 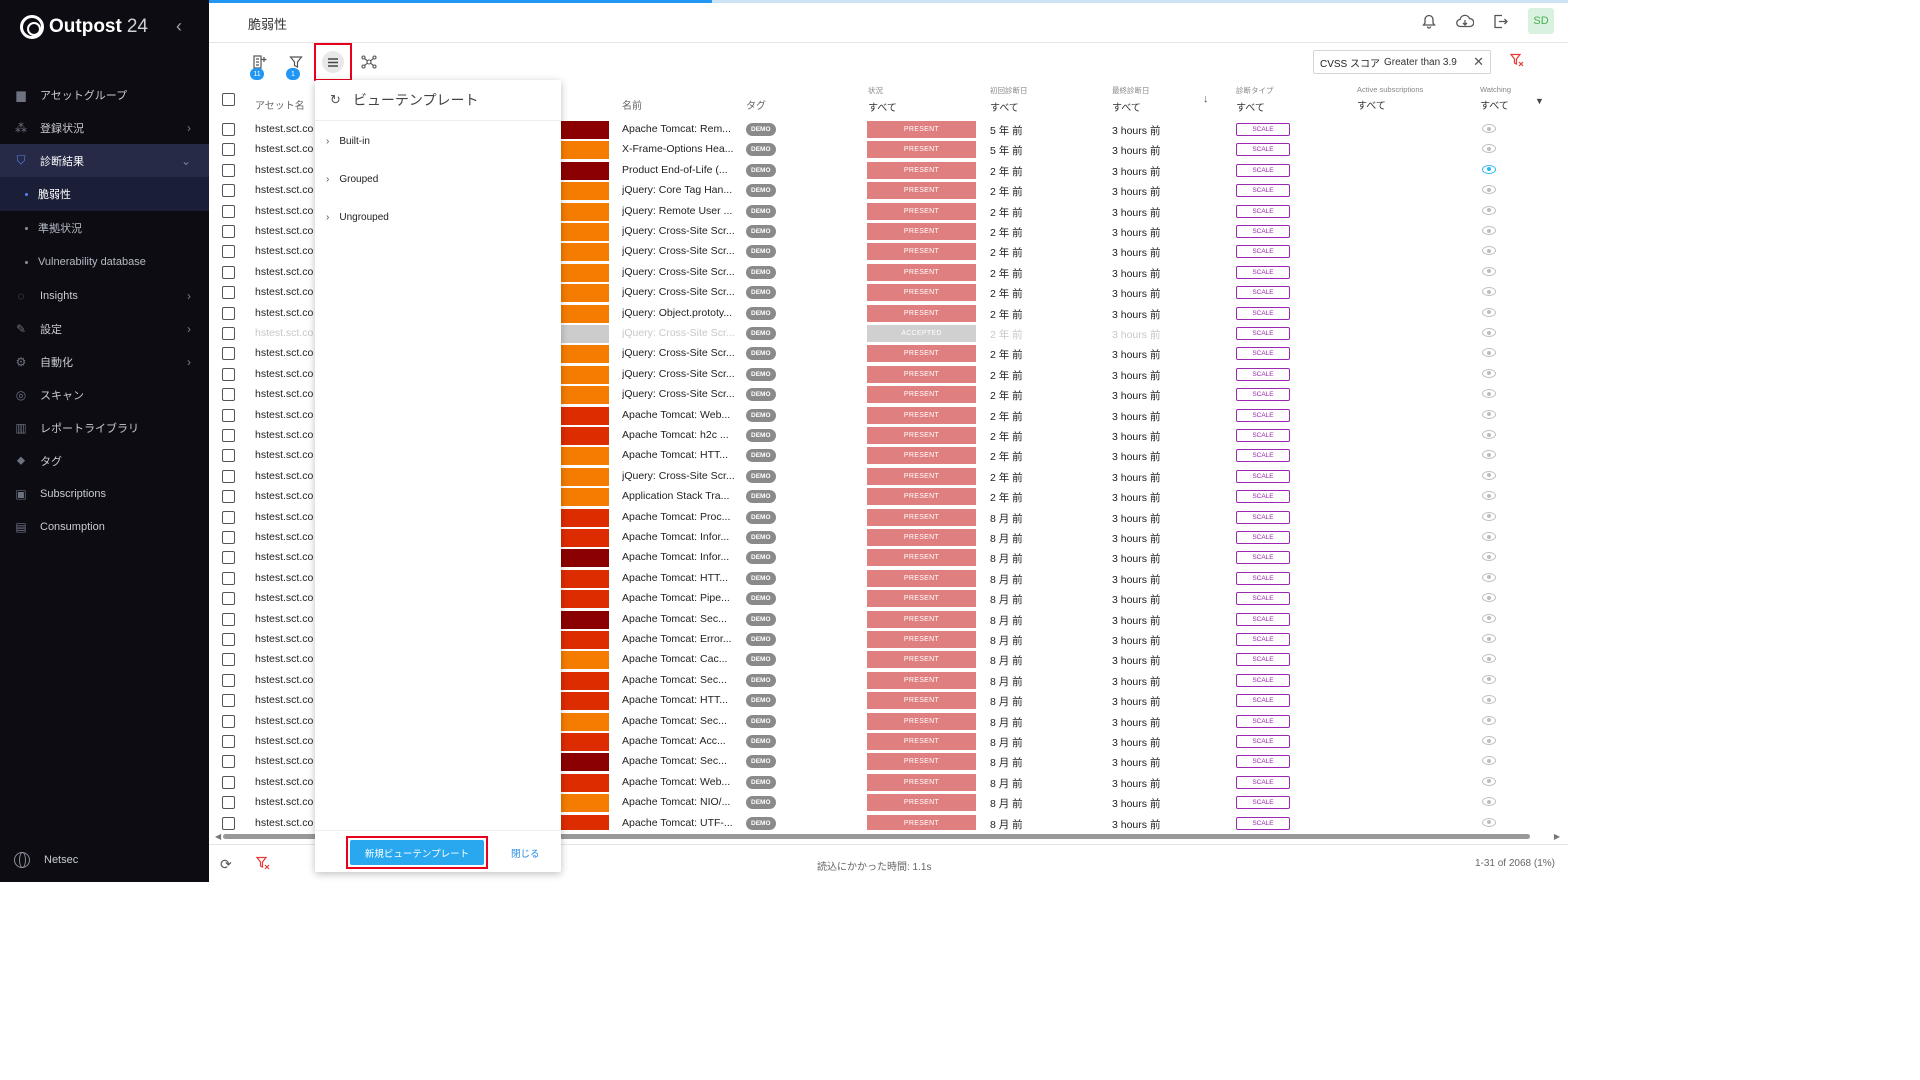 What do you see at coordinates (1516, 61) in the screenshot?
I see `clear-filters-icon` at bounding box center [1516, 61].